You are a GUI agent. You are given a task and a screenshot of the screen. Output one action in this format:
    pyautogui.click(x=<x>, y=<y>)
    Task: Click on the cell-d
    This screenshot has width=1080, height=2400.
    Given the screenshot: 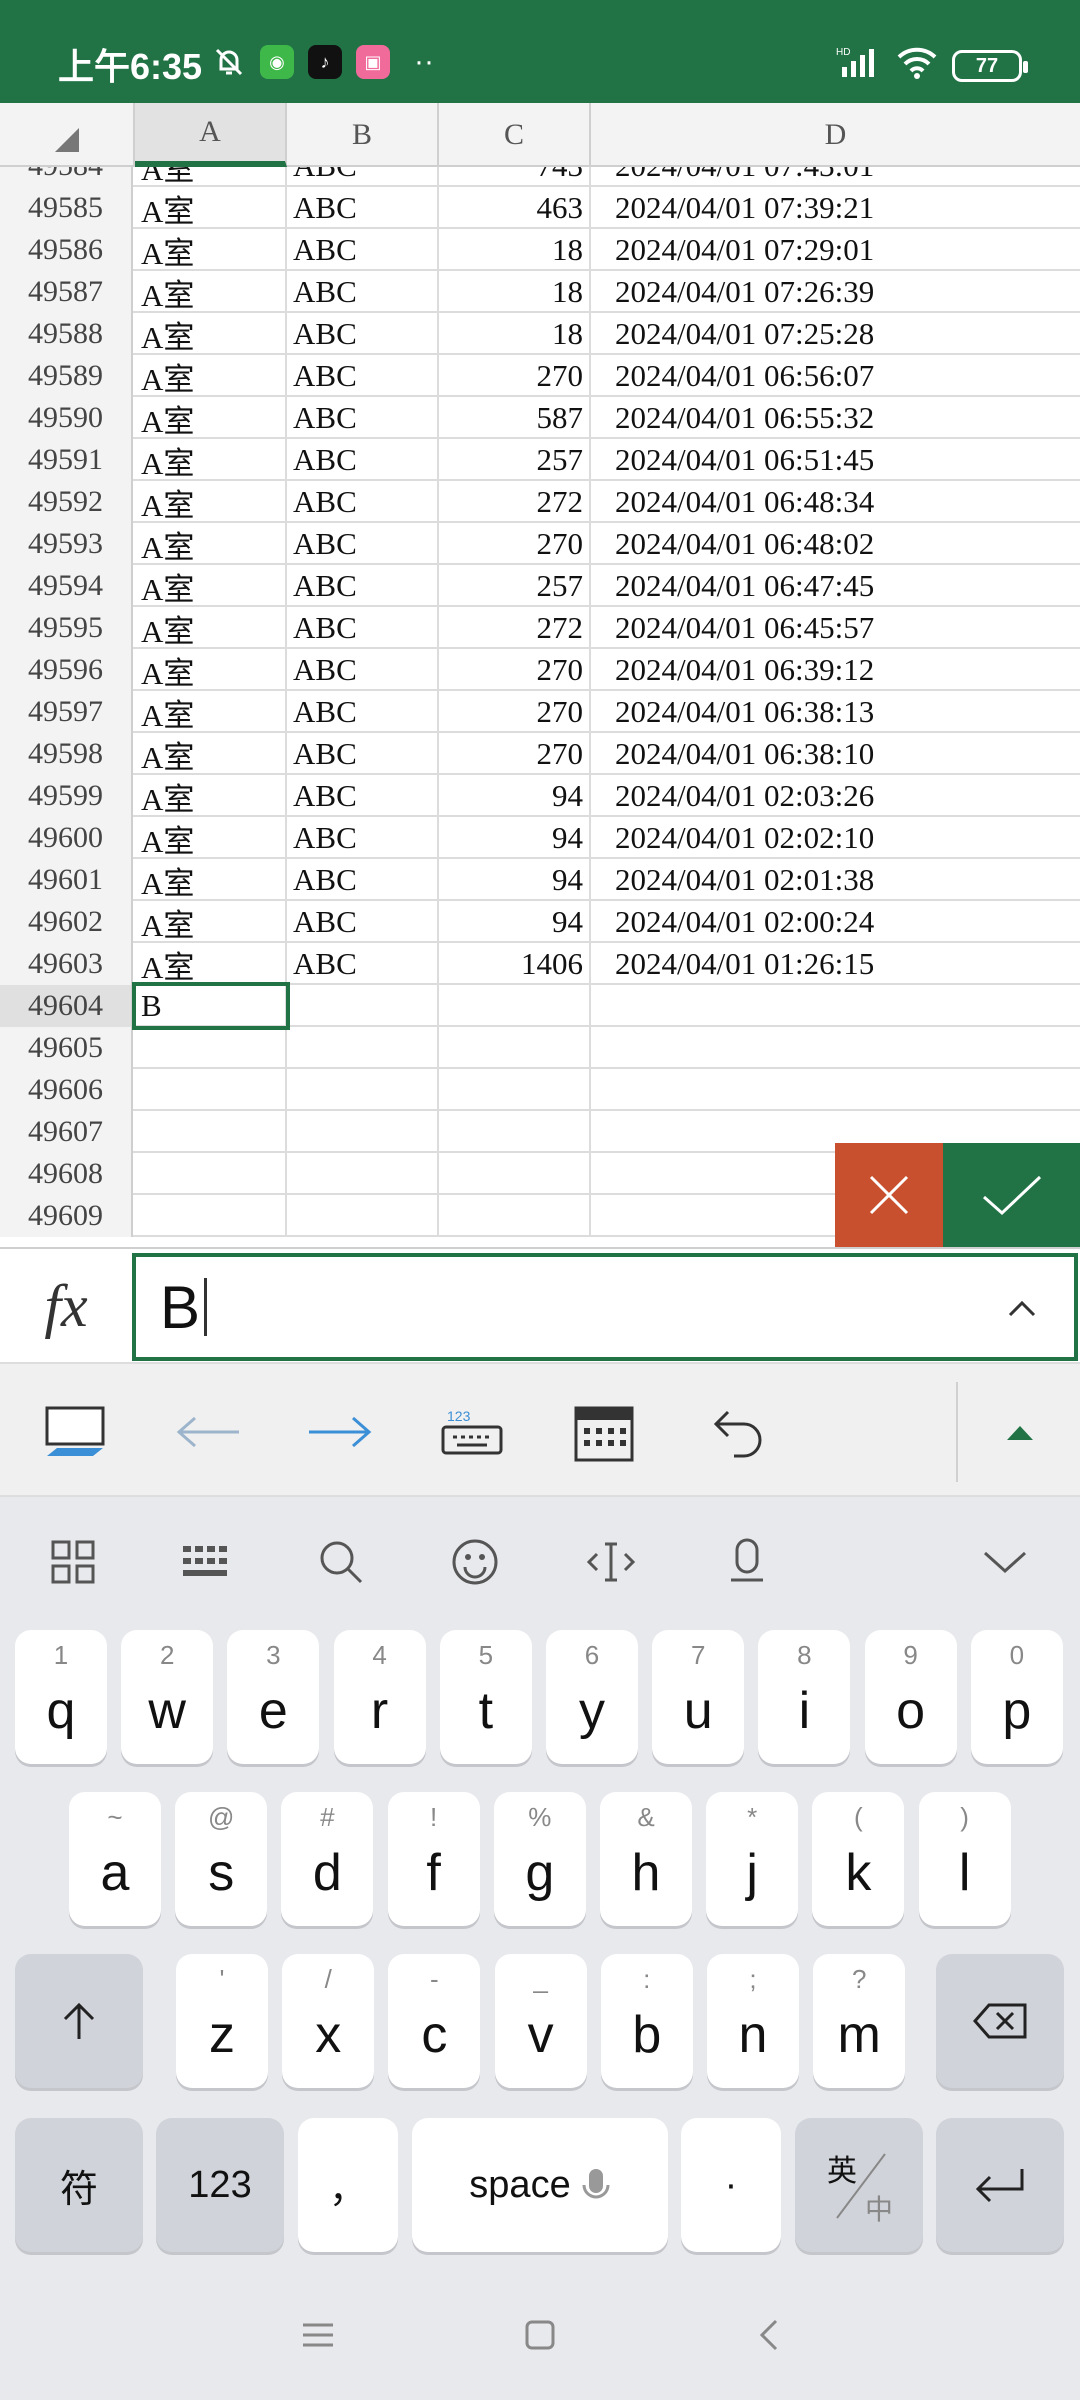 What is the action you would take?
    pyautogui.click(x=835, y=1090)
    